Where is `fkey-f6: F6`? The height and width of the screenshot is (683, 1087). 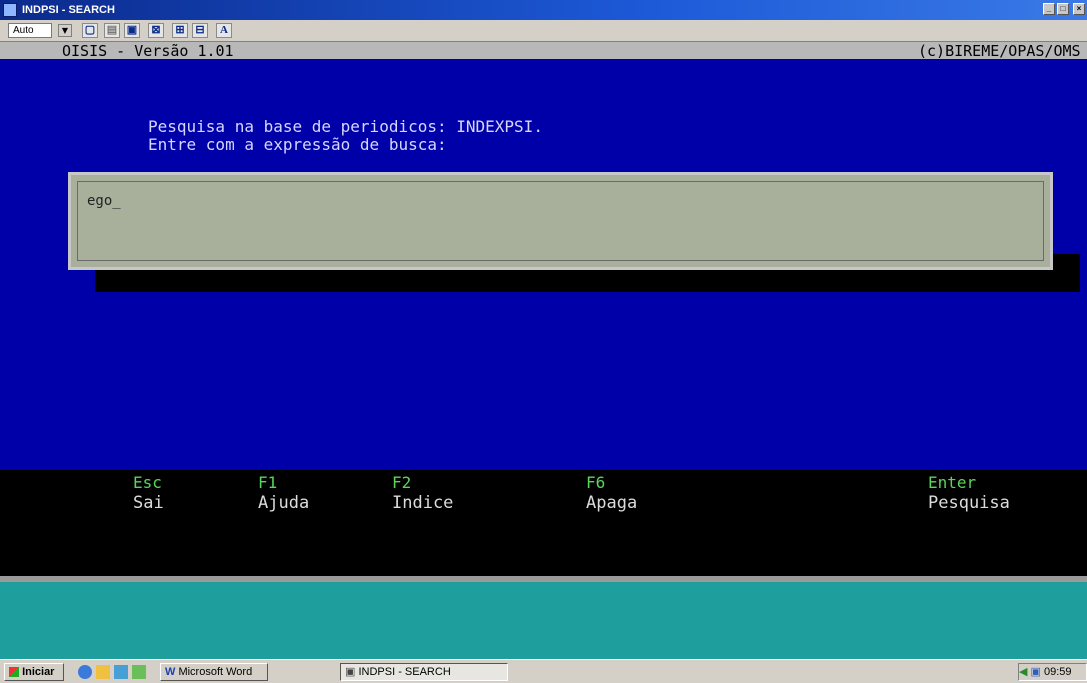
fkey-f6: F6 is located at coordinates (595, 483).